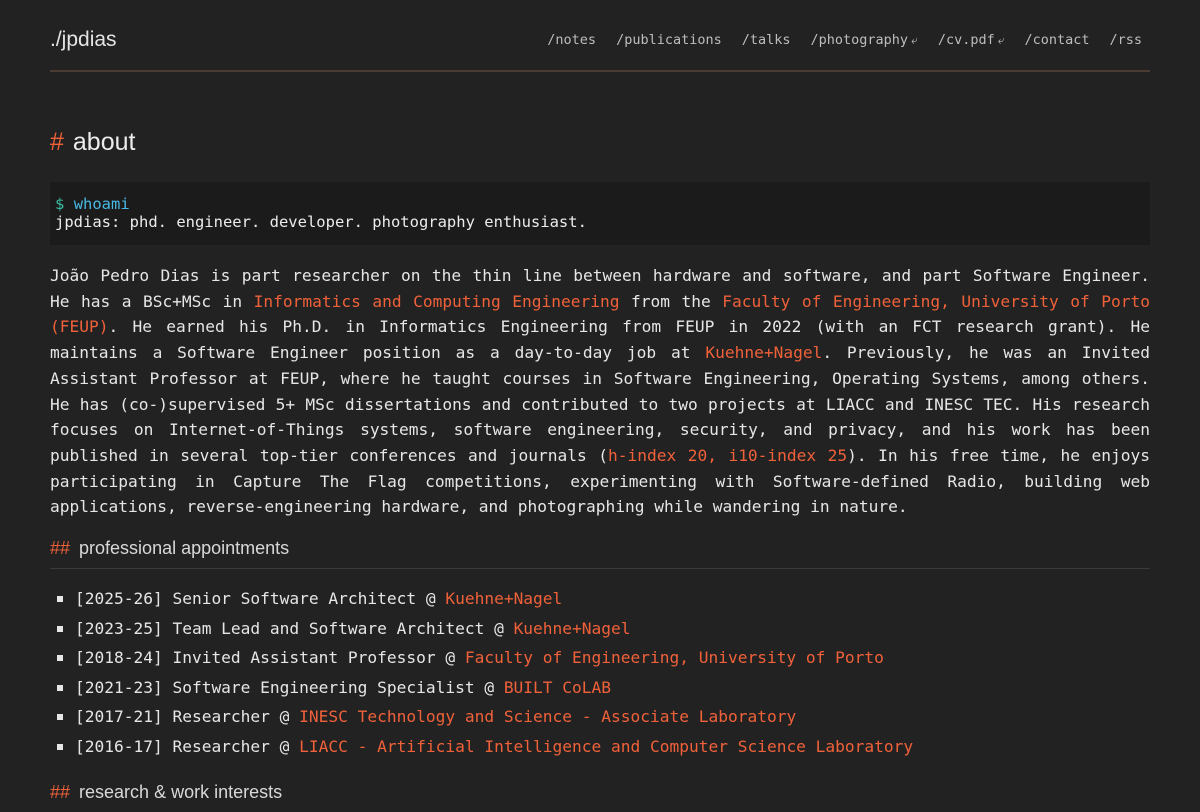  What do you see at coordinates (83, 40) in the screenshot?
I see `site-title-link: ./jpdias` at bounding box center [83, 40].